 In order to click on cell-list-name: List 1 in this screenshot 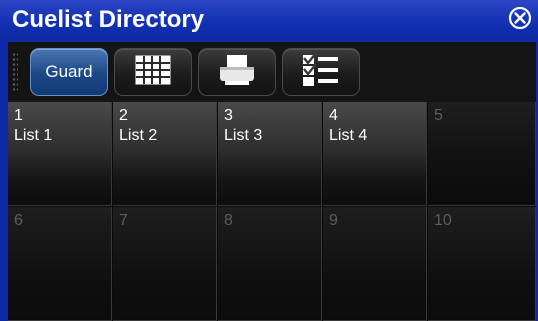, I will do `click(33, 135)`.